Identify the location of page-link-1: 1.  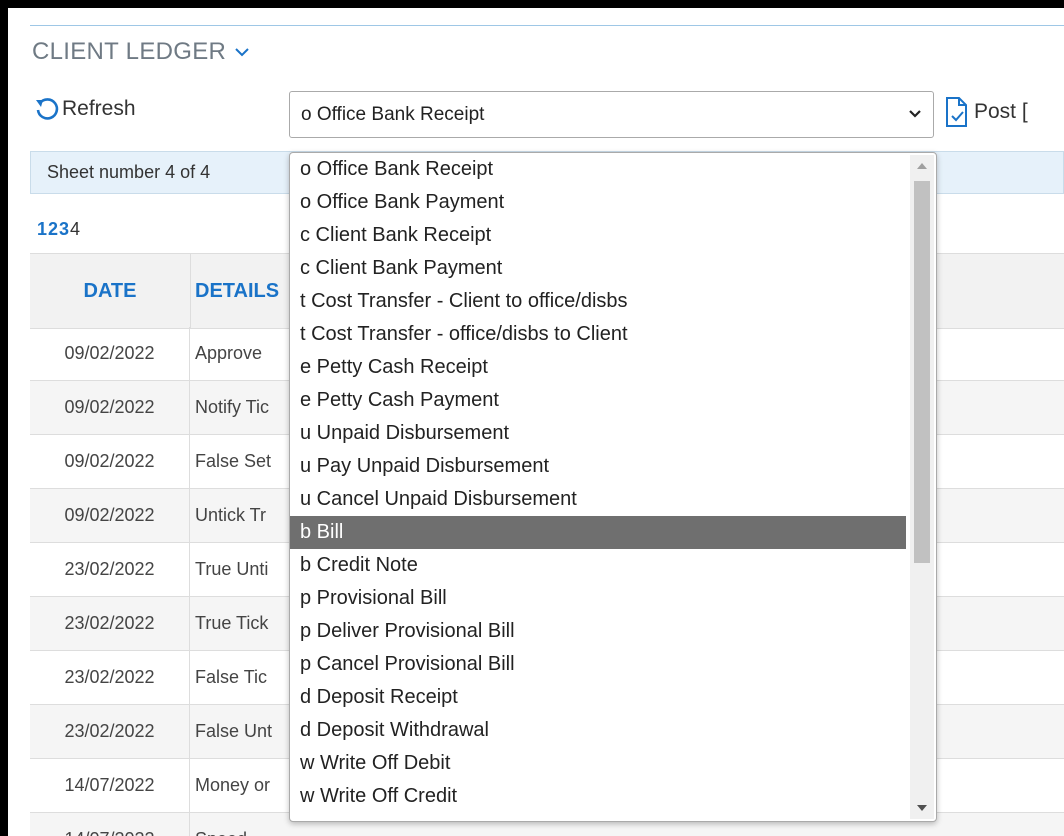
(42, 229).